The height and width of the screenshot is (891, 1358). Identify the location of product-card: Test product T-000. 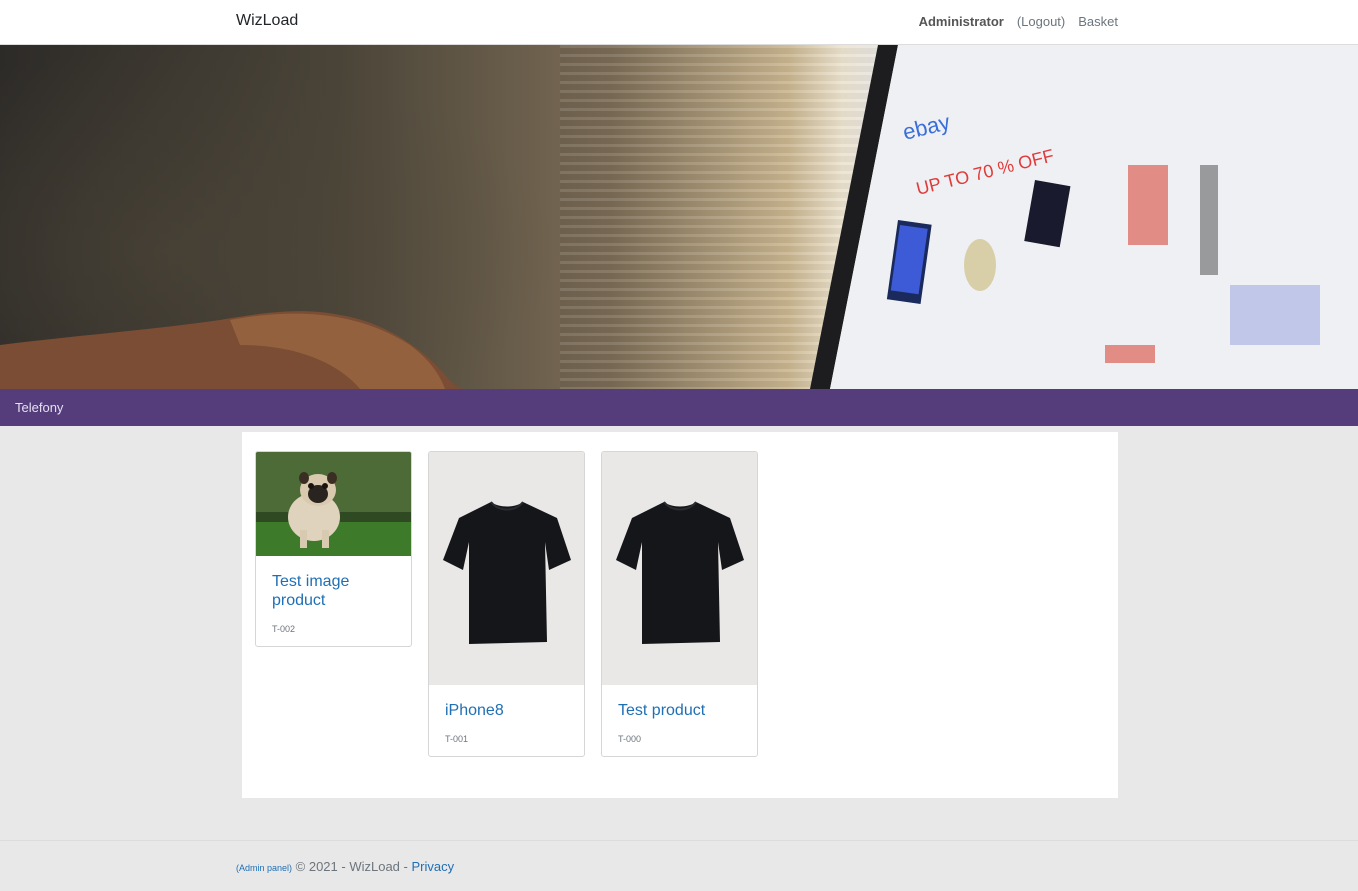
(679, 604).